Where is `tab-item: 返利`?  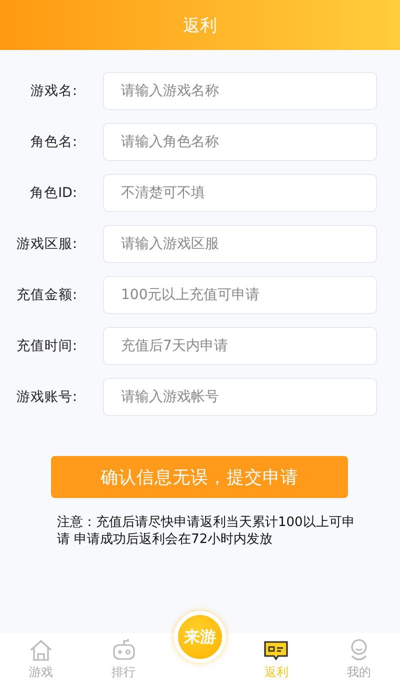
tab-item: 返利 is located at coordinates (276, 659).